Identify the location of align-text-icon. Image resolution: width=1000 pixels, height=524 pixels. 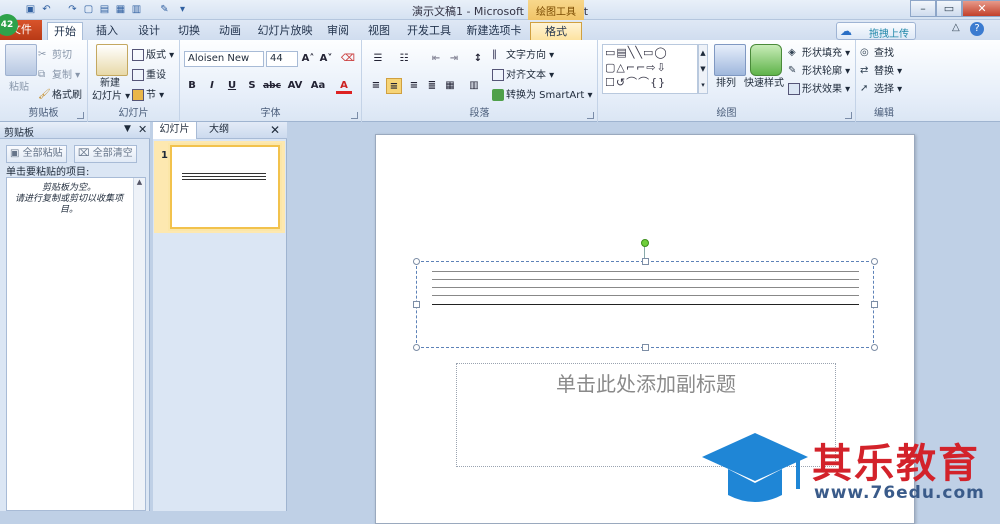
(498, 75).